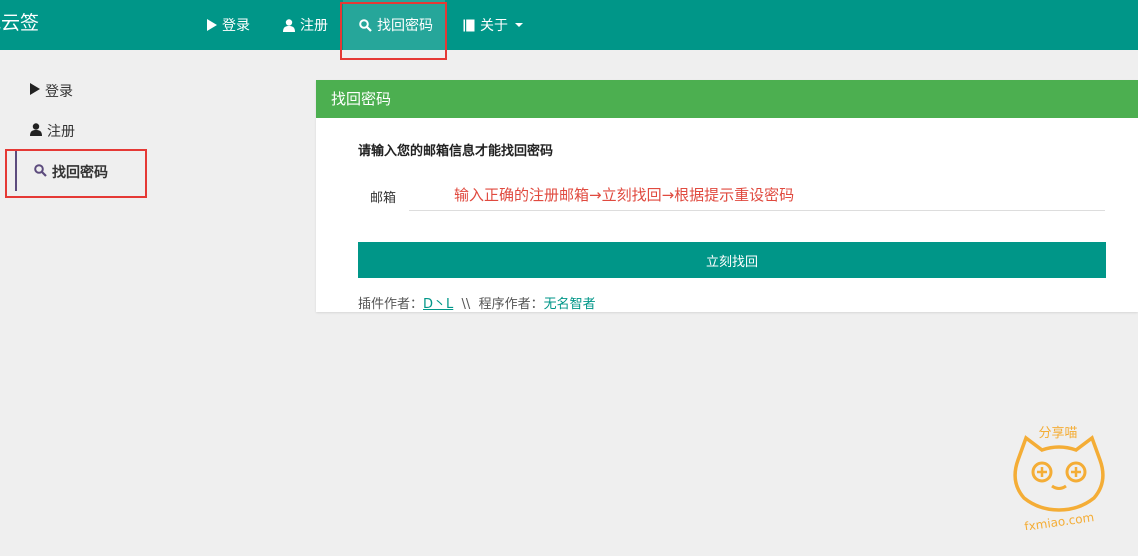 The image size is (1138, 556). I want to click on book-icon, so click(469, 25).